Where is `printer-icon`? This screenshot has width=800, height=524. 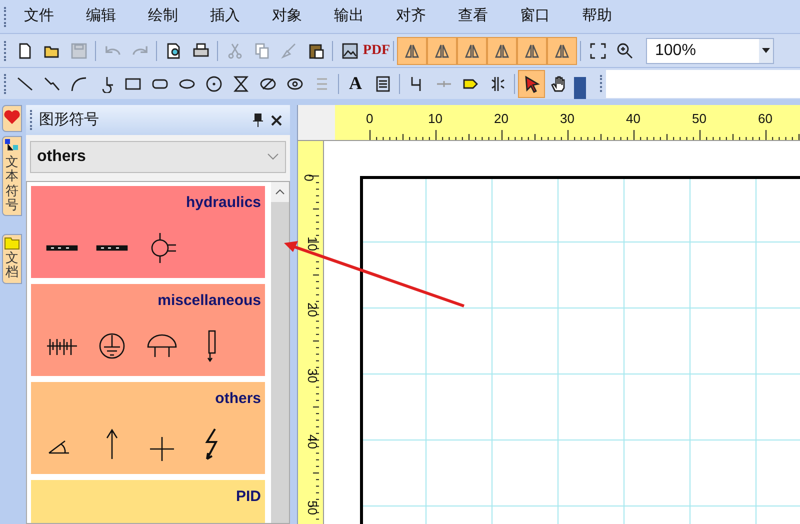
printer-icon is located at coordinates (201, 51).